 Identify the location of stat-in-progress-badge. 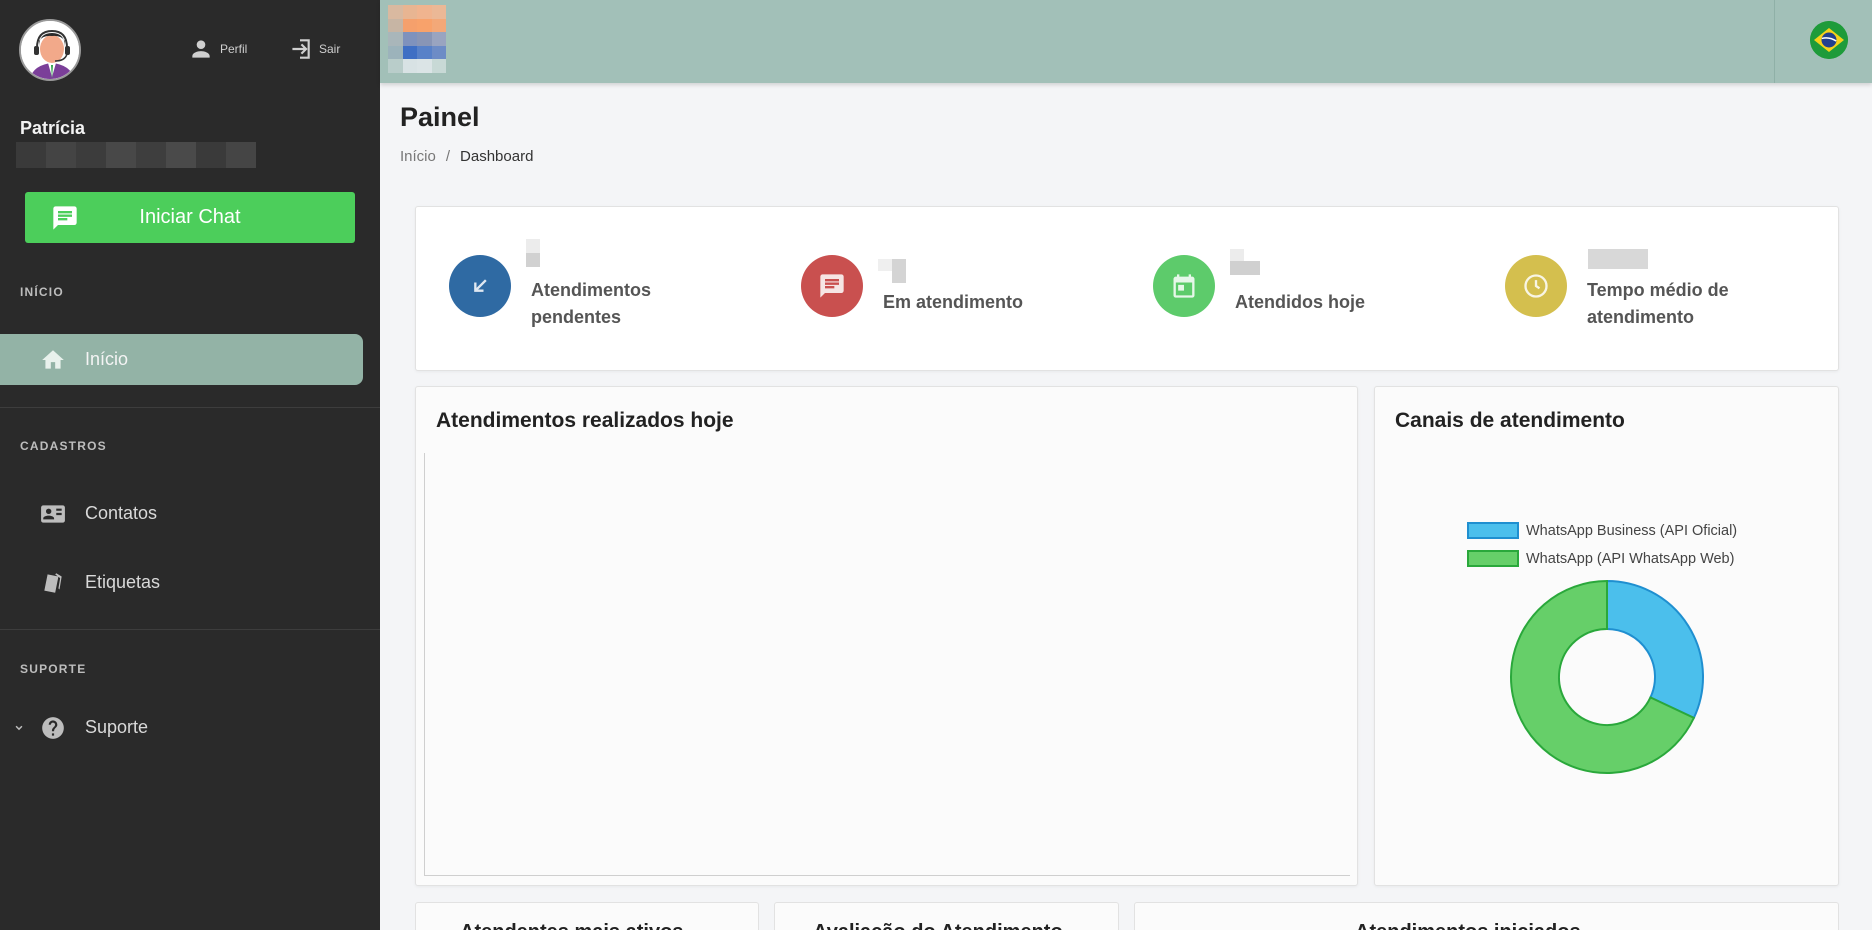
(832, 286).